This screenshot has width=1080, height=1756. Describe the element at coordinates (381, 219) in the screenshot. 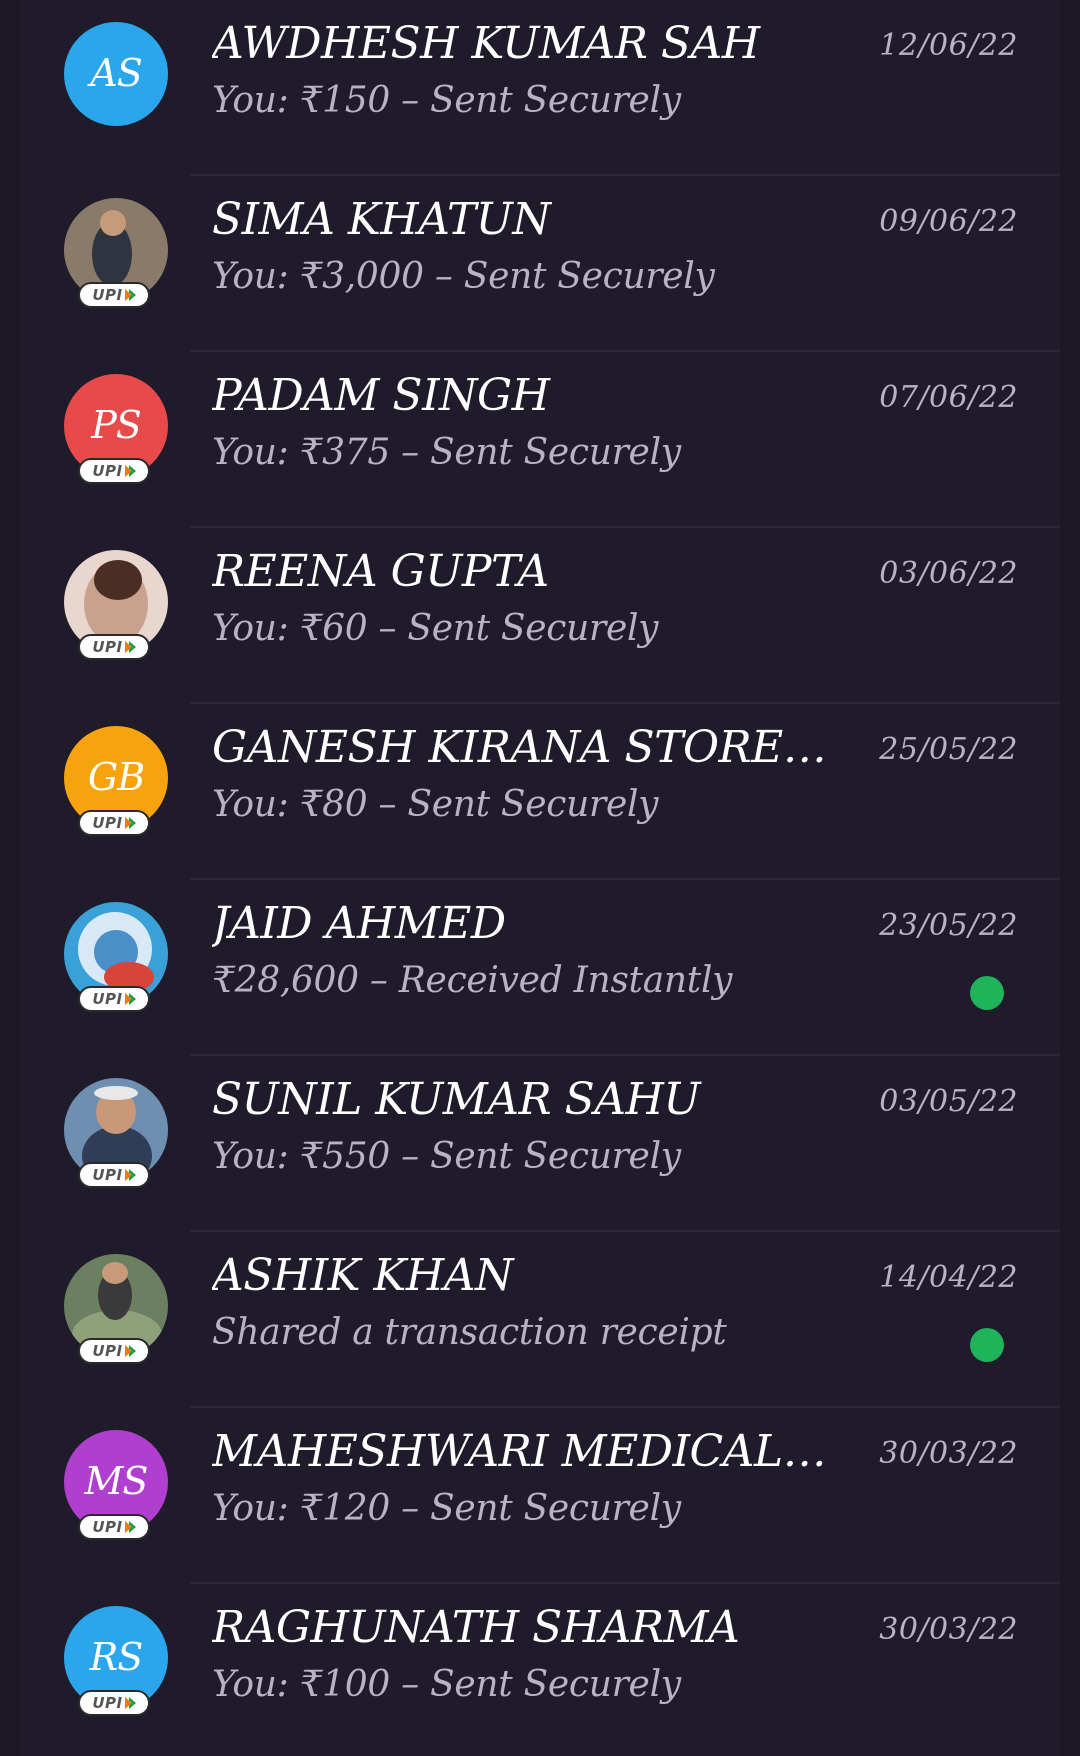

I see `contact-name: SIMA KHATUN` at that location.